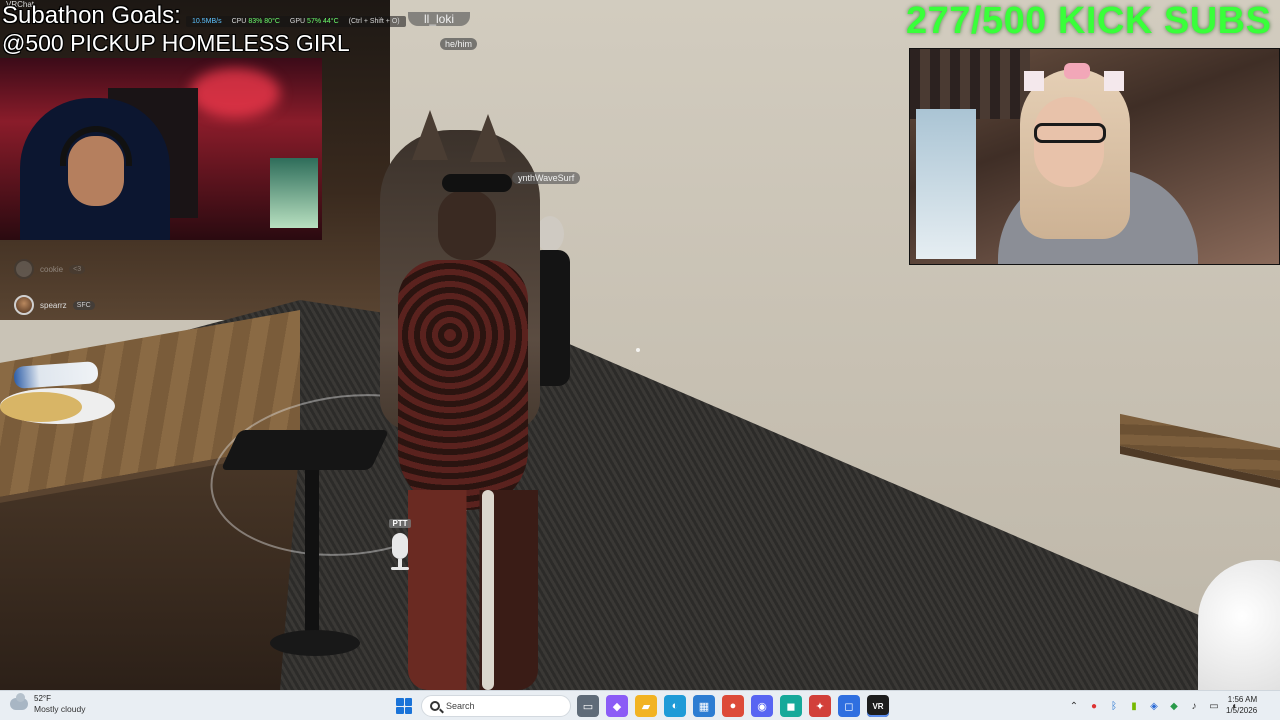 This screenshot has height=720, width=1280. Describe the element at coordinates (849, 706) in the screenshot. I see `blue-app-icon: ◻` at that location.